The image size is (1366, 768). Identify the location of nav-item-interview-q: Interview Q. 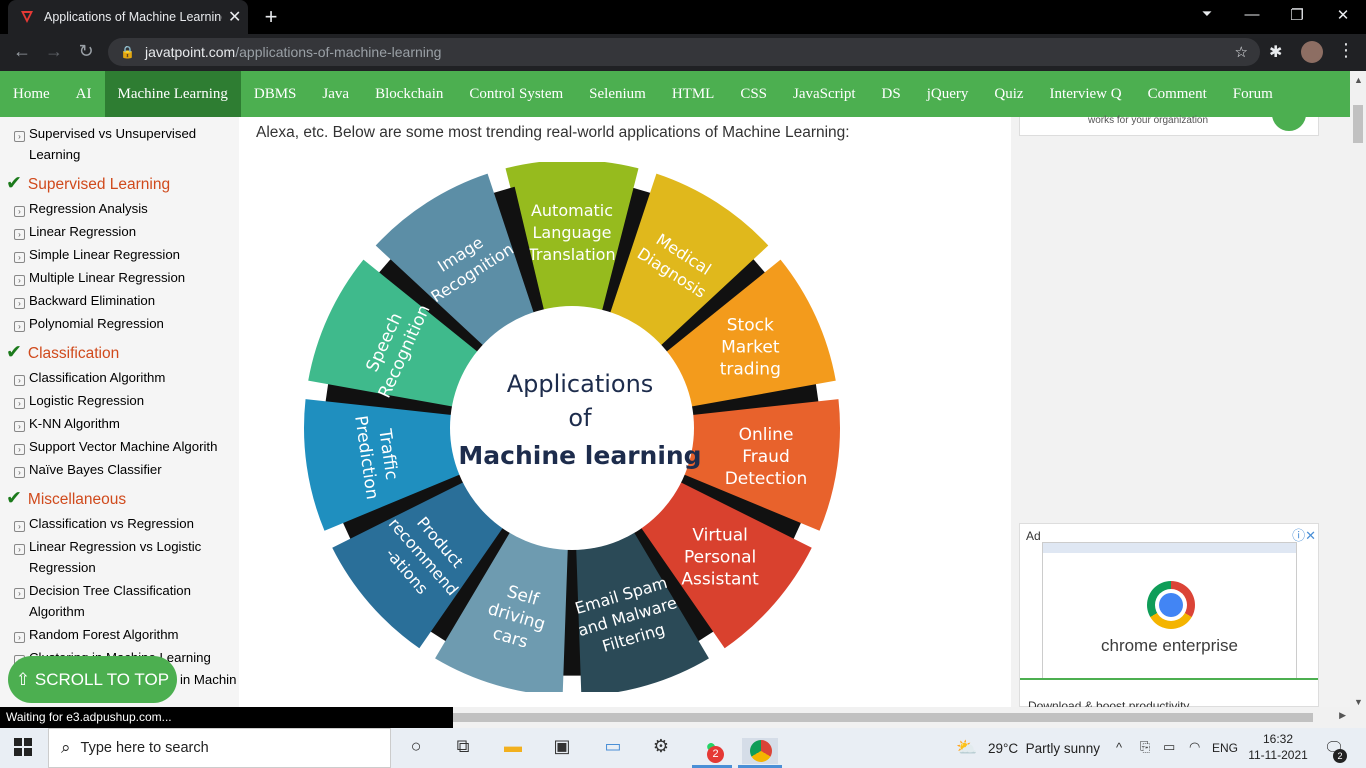
(1086, 94).